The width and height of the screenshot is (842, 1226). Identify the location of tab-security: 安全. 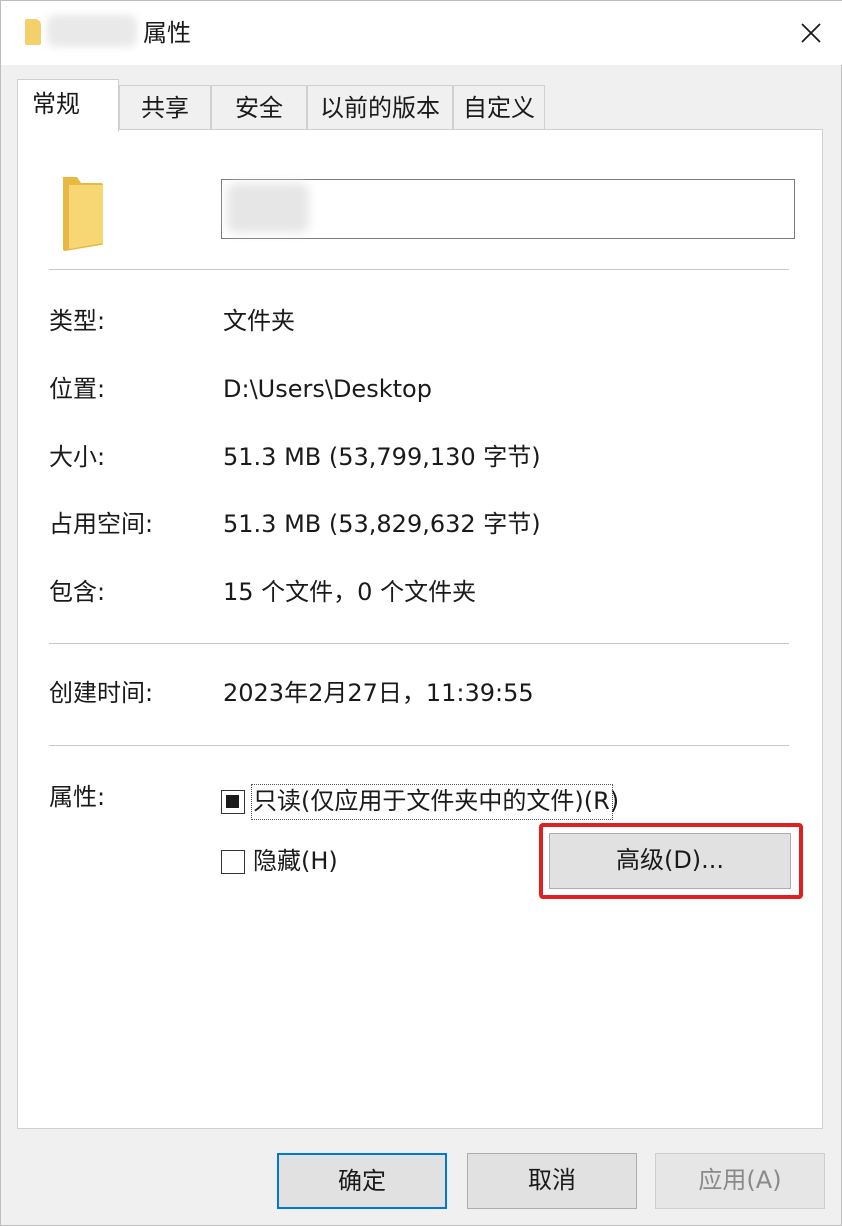
(259, 108).